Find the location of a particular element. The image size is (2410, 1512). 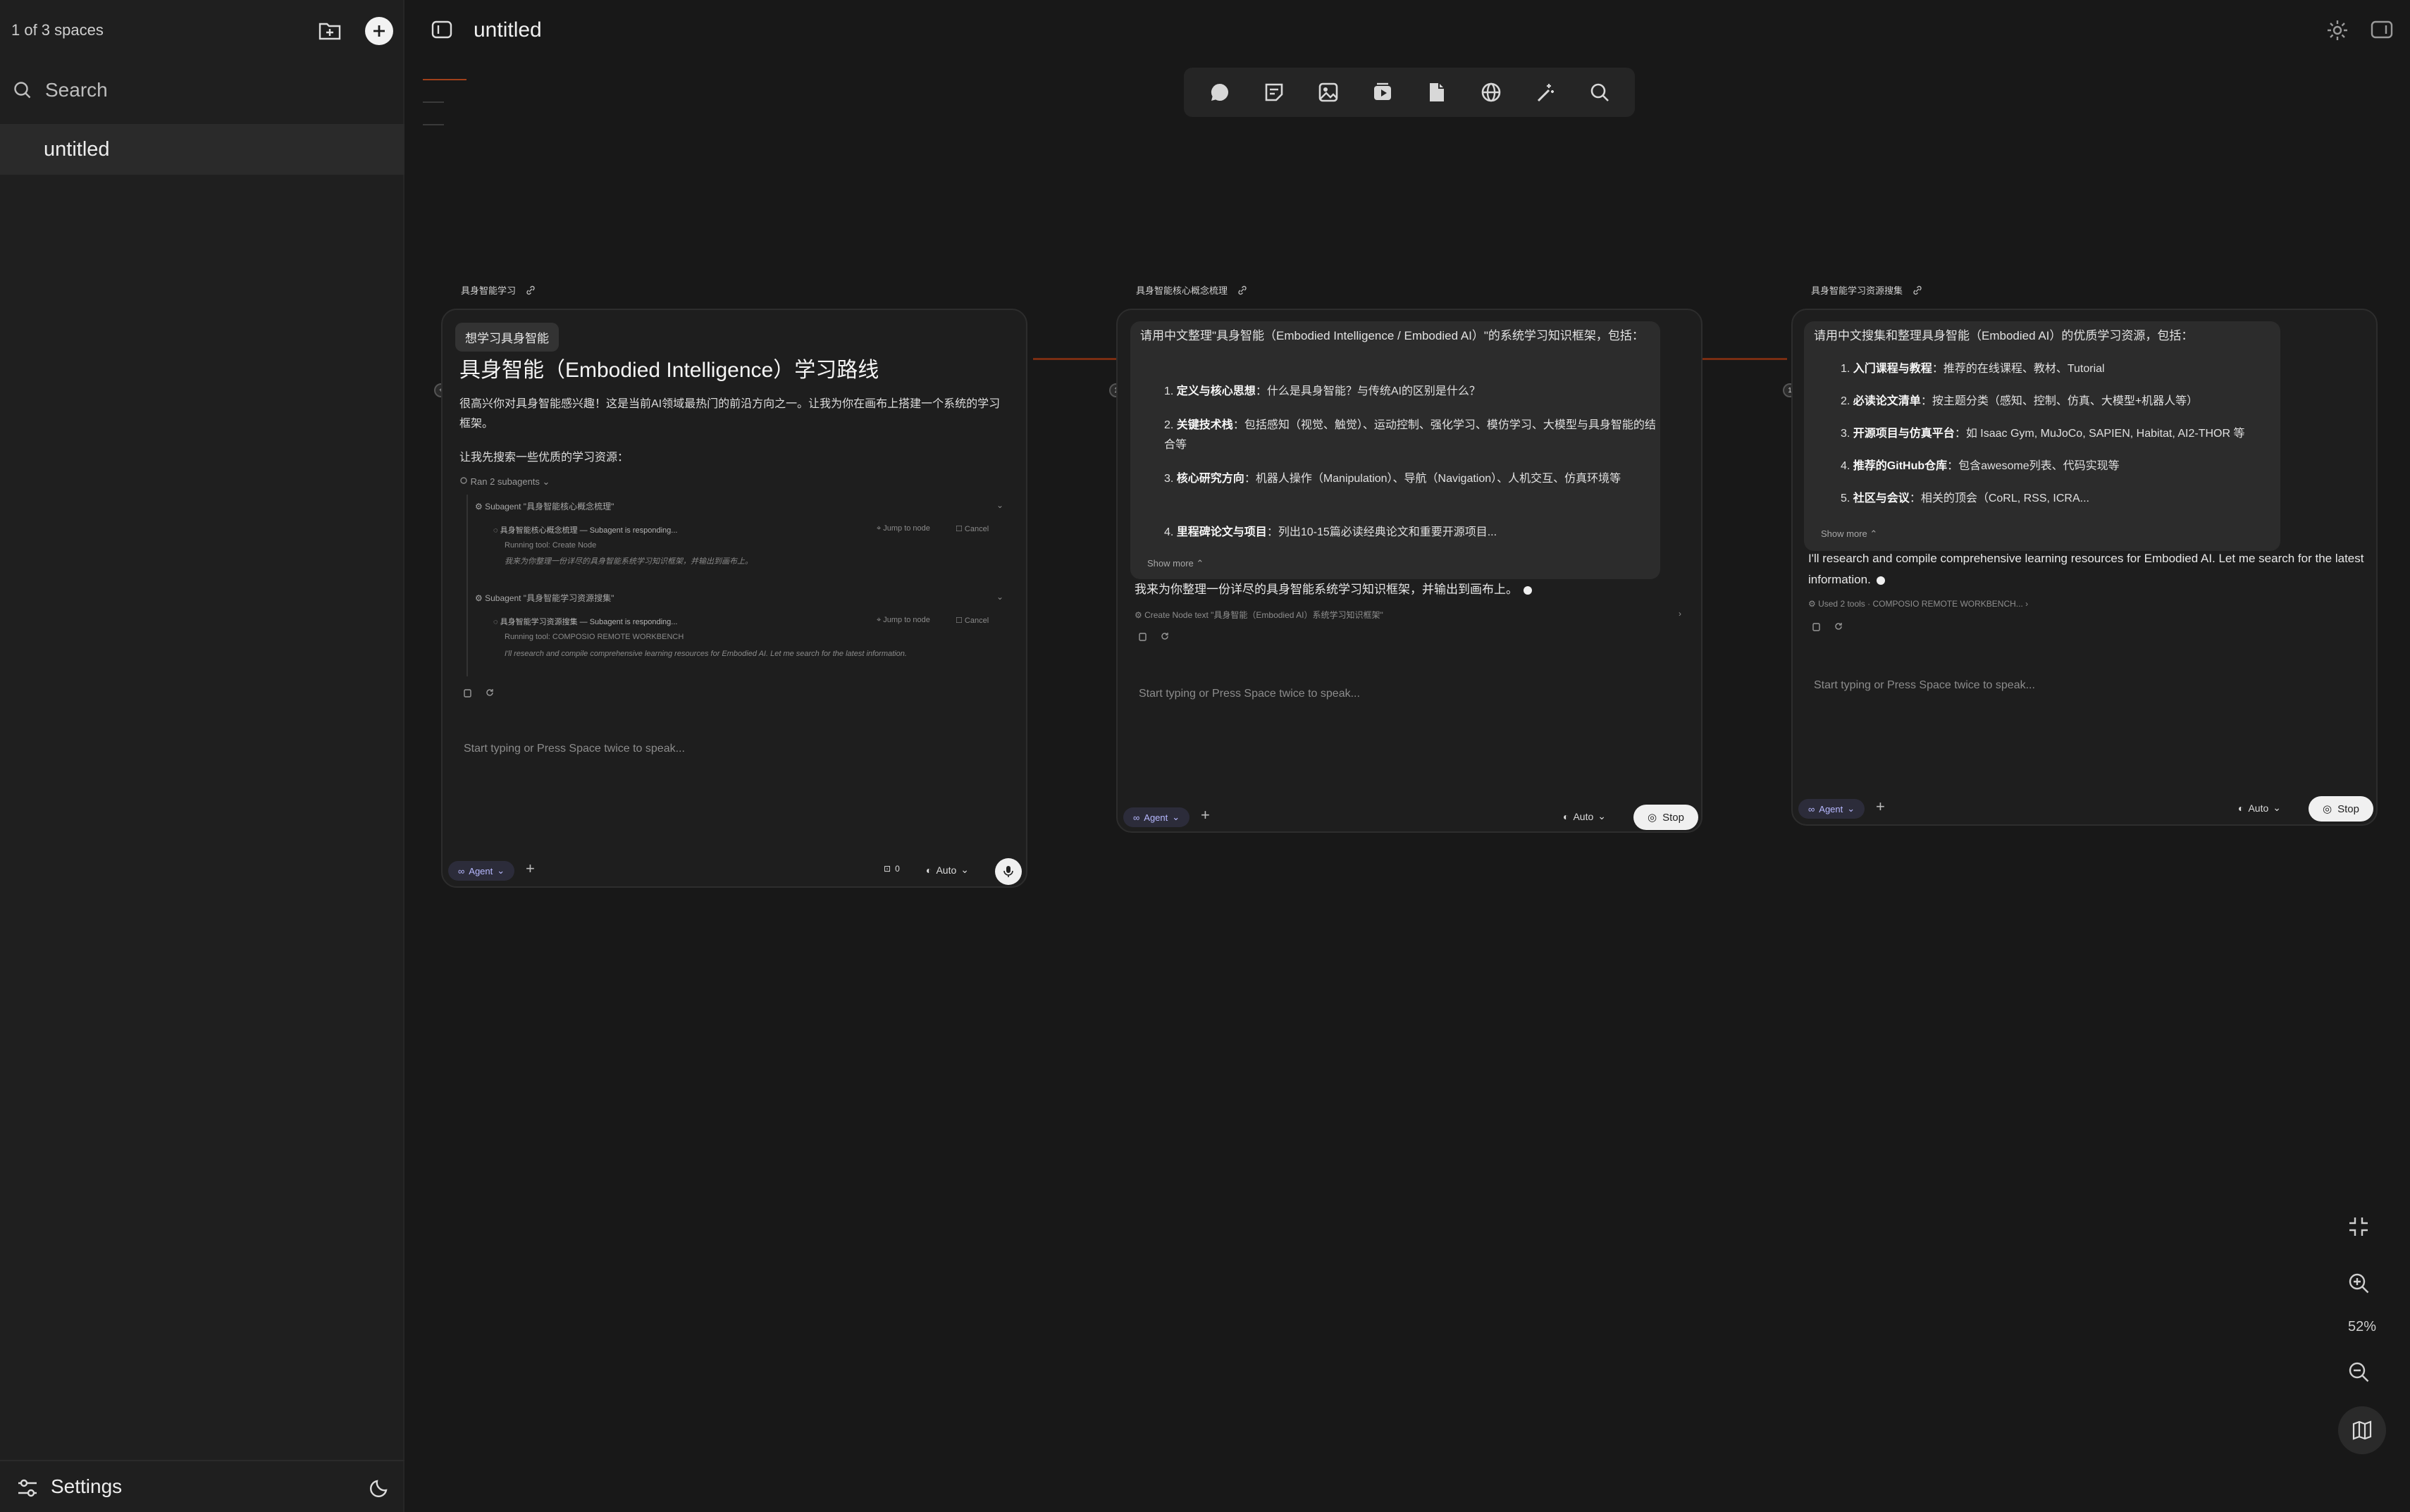

fit-view-button is located at coordinates (2359, 1228).